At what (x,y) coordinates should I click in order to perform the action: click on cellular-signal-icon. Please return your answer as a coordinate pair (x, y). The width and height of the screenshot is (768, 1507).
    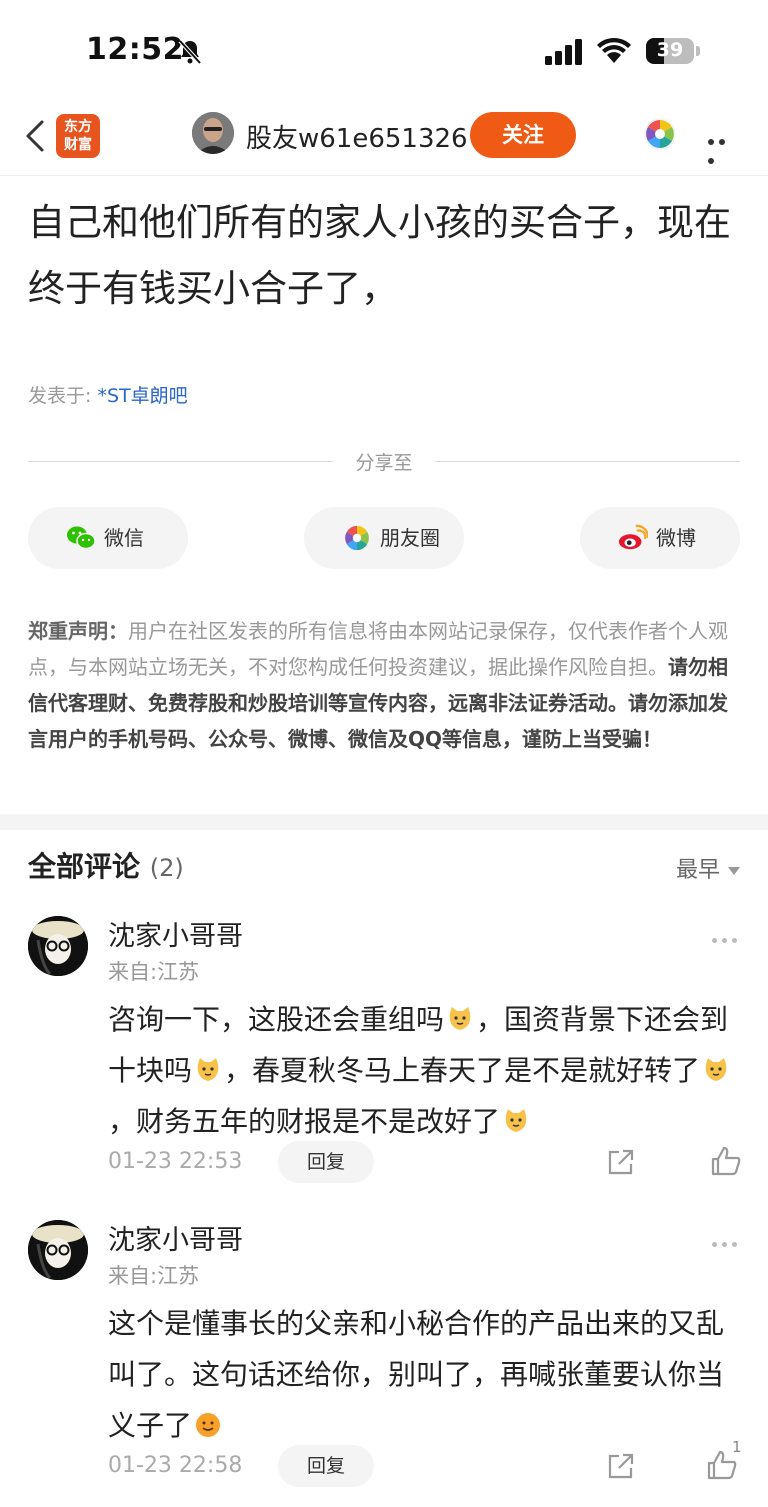
    Looking at the image, I should click on (563, 52).